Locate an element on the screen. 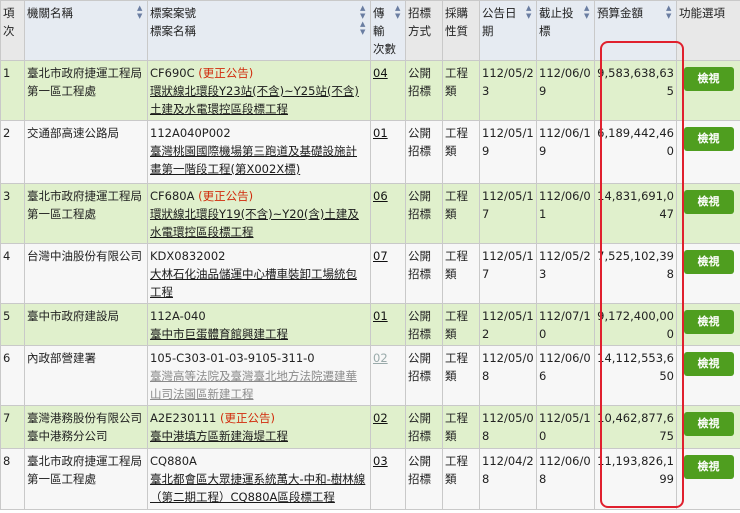 This screenshot has width=740, height=513. case-number: KDX0832002 is located at coordinates (188, 256).